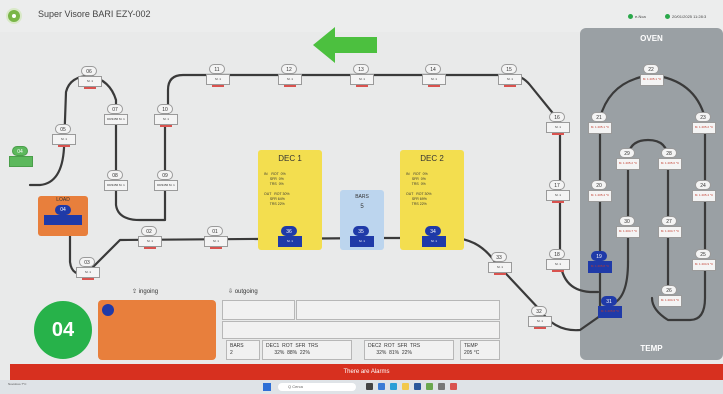 This screenshot has height=394, width=723. Describe the element at coordinates (669, 290) in the screenshot. I see `station-number: 26` at that location.